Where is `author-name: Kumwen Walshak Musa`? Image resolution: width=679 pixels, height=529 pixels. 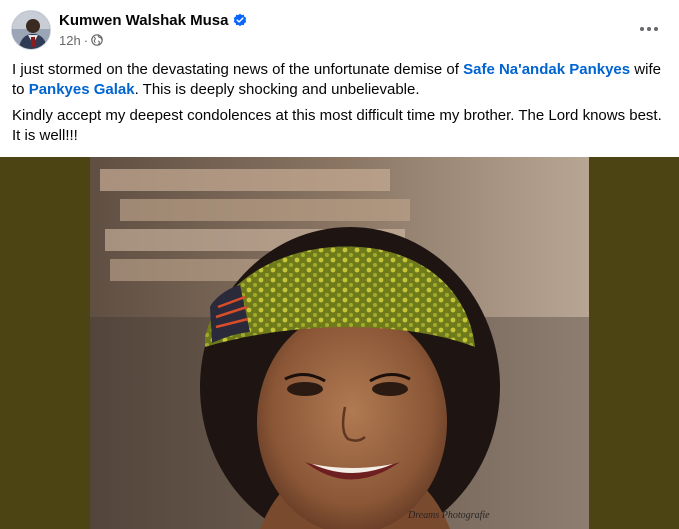 author-name: Kumwen Walshak Musa is located at coordinates (143, 20).